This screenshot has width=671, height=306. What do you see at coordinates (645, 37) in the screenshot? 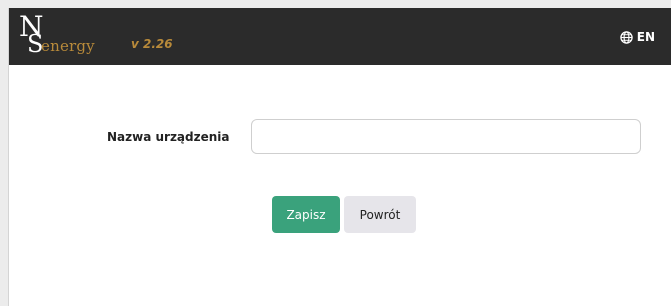
I see `language-label: EN` at bounding box center [645, 37].